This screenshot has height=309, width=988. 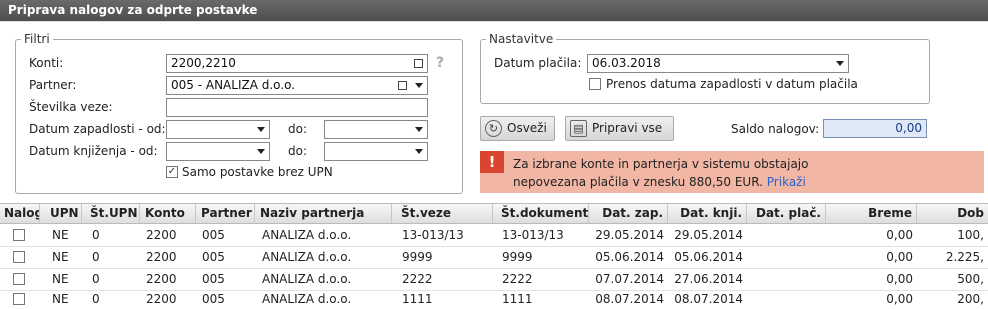 I want to click on datum-placila-value: 06.03.2018, so click(x=626, y=63).